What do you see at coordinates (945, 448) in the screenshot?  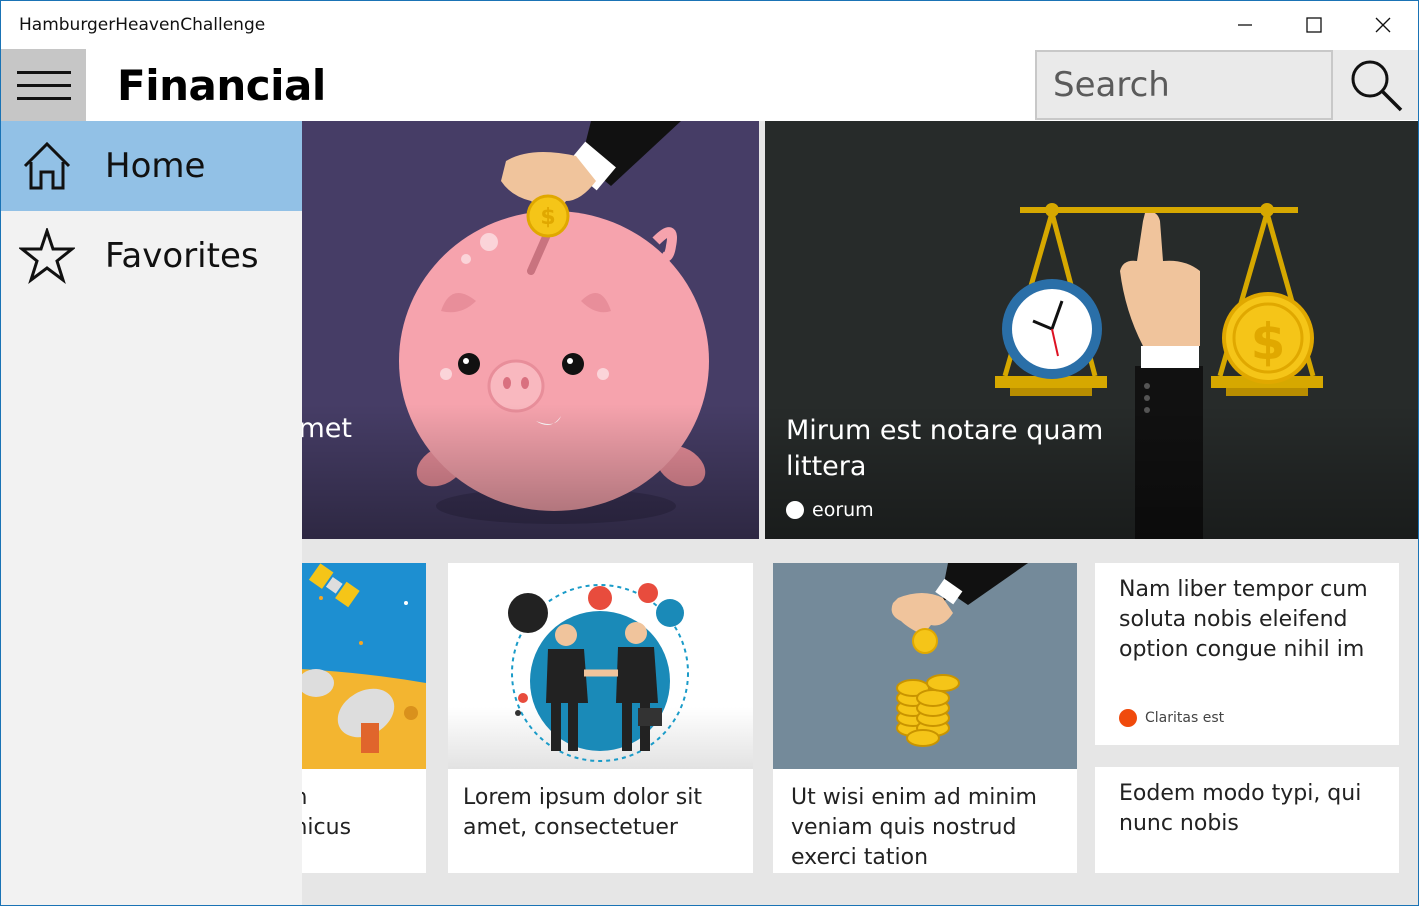 I see `hero-title: Mirum est notare quam littera` at bounding box center [945, 448].